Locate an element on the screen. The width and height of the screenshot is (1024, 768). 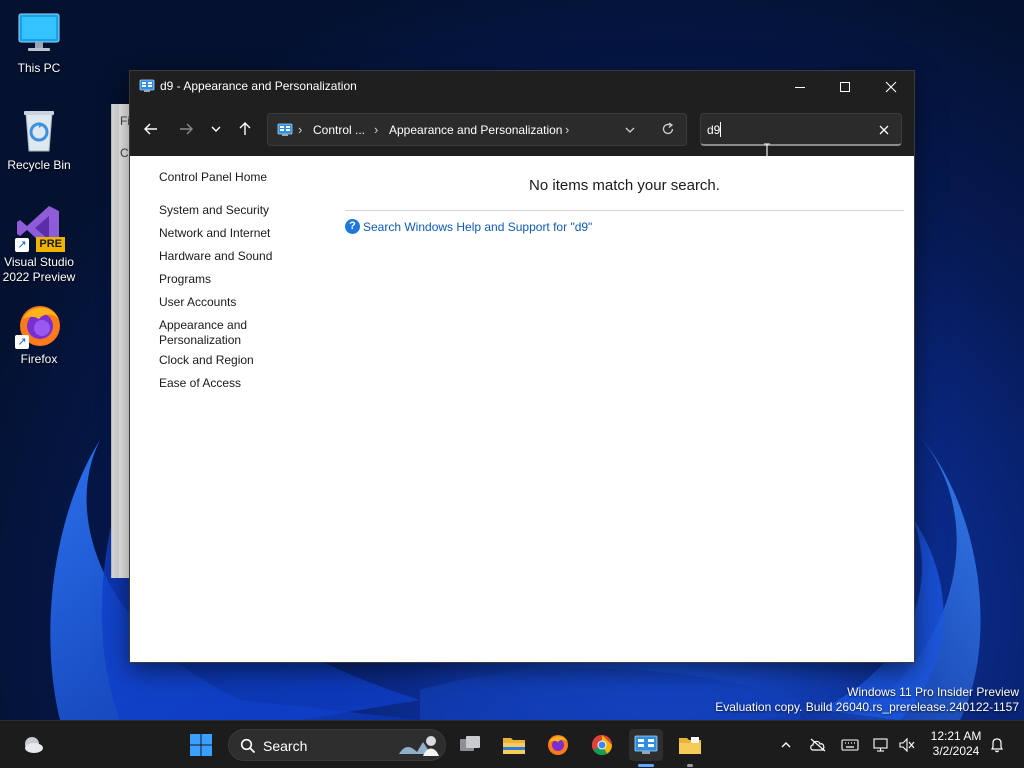
desktop-icon-label: This PC is located at coordinates (39, 68).